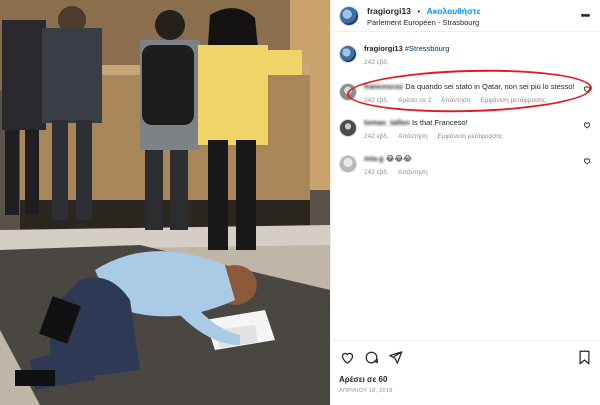 Image resolution: width=600 pixels, height=405 pixels. What do you see at coordinates (478, 63) in the screenshot?
I see `caption-meta: 242 εβδ.` at bounding box center [478, 63].